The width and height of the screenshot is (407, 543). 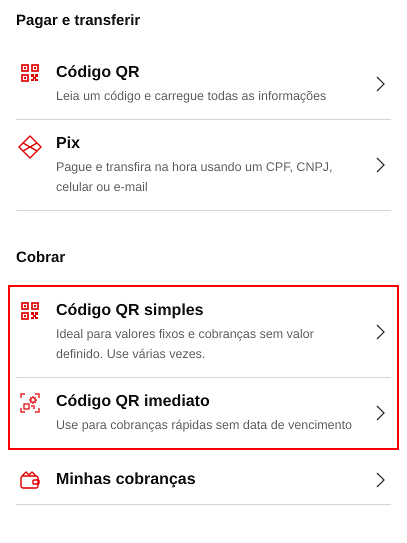 What do you see at coordinates (126, 480) in the screenshot?
I see `item-title: Minhas cobranças` at bounding box center [126, 480].